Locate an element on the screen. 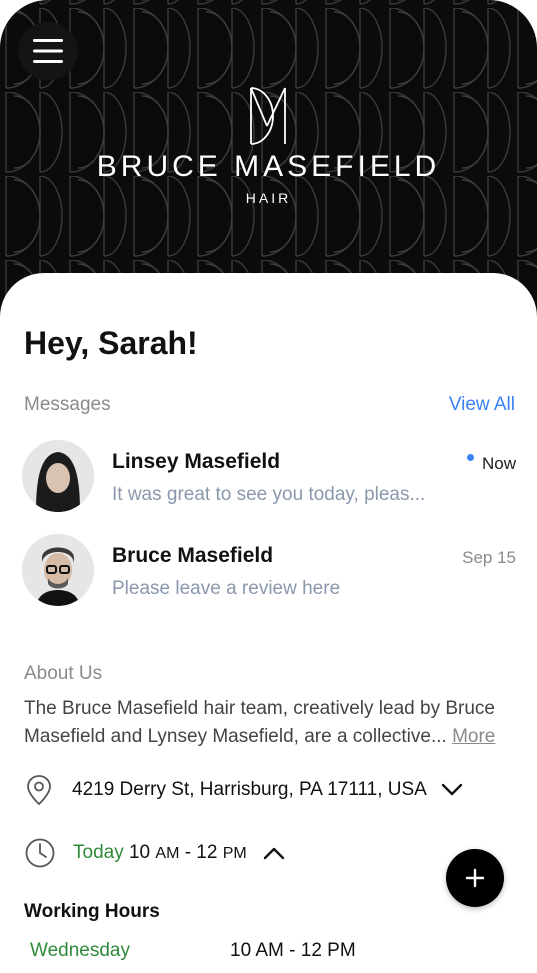  chevron-down-icon is located at coordinates (452, 790).